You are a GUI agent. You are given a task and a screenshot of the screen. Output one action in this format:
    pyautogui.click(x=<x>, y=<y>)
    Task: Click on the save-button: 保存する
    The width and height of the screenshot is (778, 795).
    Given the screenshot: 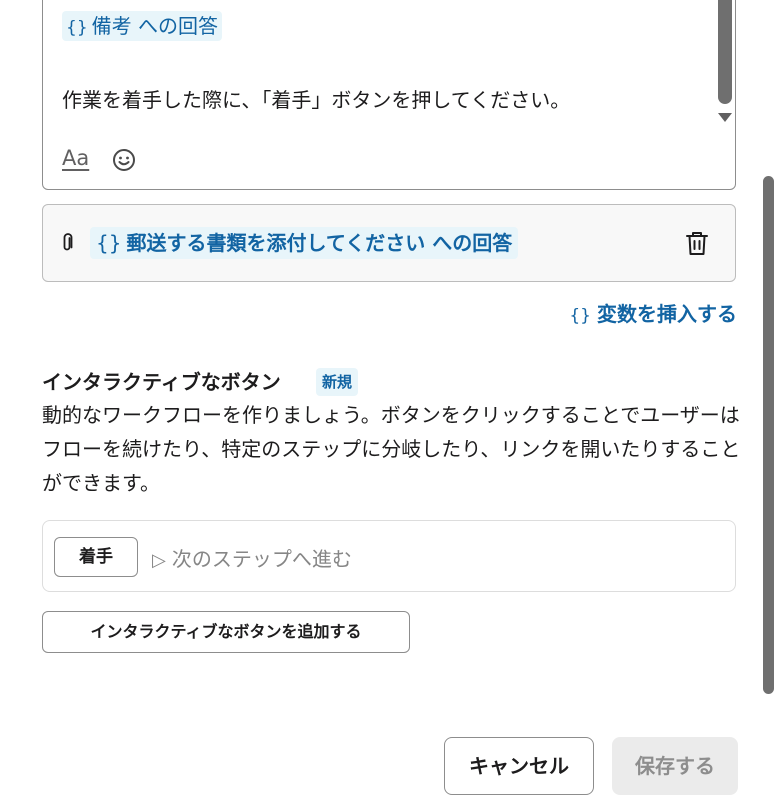 What is the action you would take?
    pyautogui.click(x=675, y=766)
    